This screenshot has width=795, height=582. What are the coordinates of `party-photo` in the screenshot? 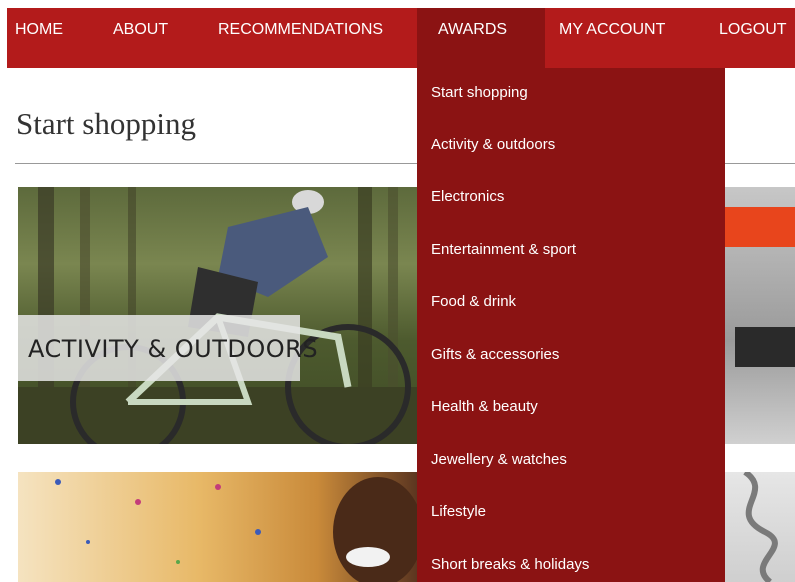 It's located at (236, 529).